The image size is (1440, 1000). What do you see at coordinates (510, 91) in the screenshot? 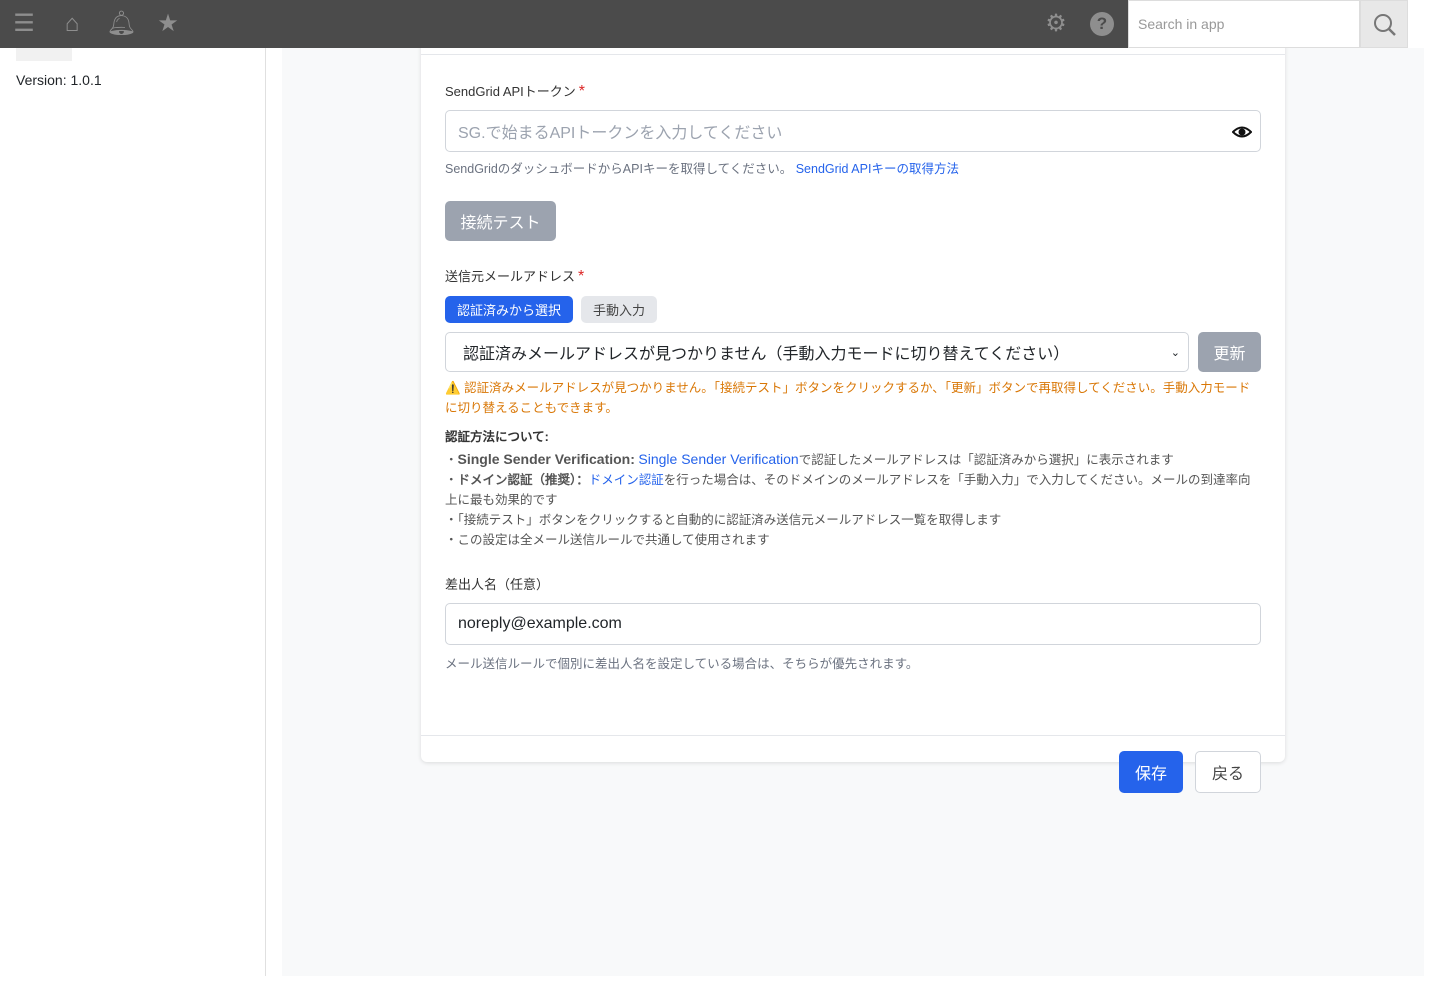
I see `token-label: SendGrid APIトークン` at bounding box center [510, 91].